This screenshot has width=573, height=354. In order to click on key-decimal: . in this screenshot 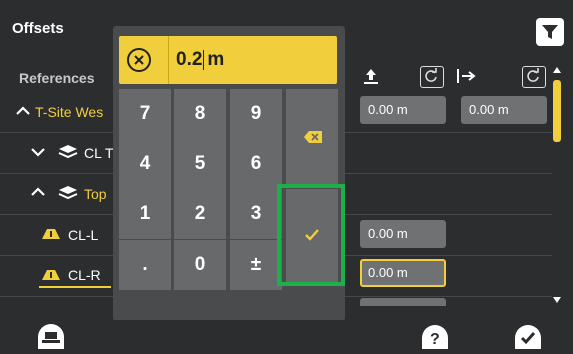, I will do `click(145, 265)`.